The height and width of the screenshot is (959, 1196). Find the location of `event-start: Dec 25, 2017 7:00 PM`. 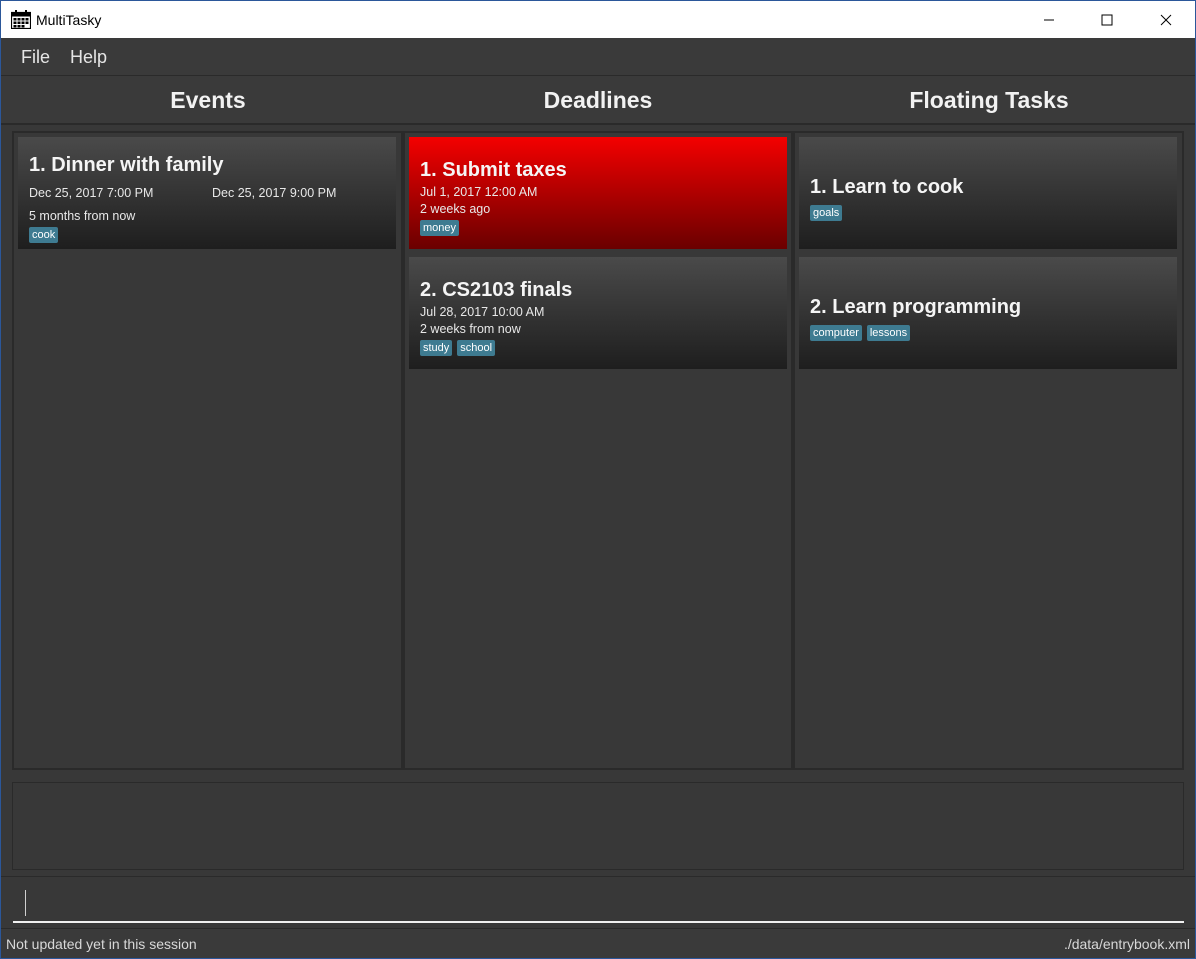

event-start: Dec 25, 2017 7:00 PM is located at coordinates (91, 193).